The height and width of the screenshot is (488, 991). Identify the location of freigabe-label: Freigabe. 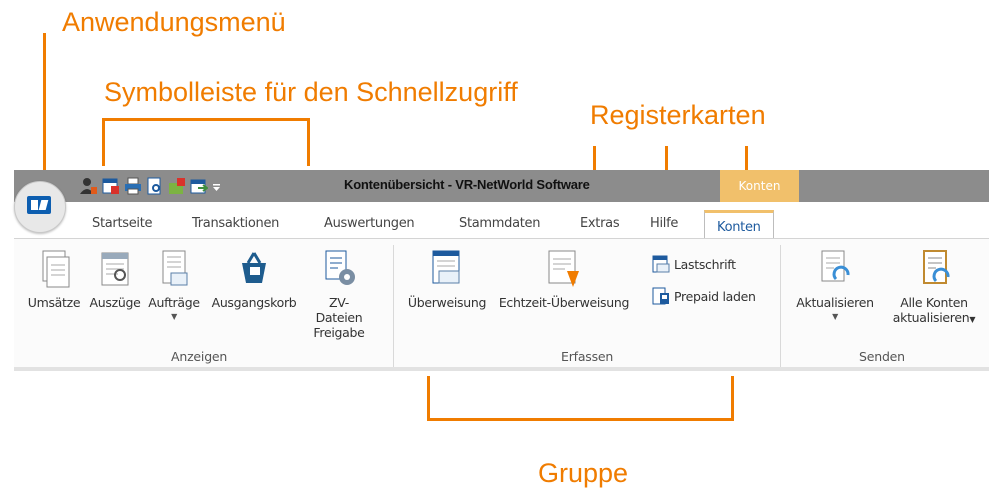
(339, 332).